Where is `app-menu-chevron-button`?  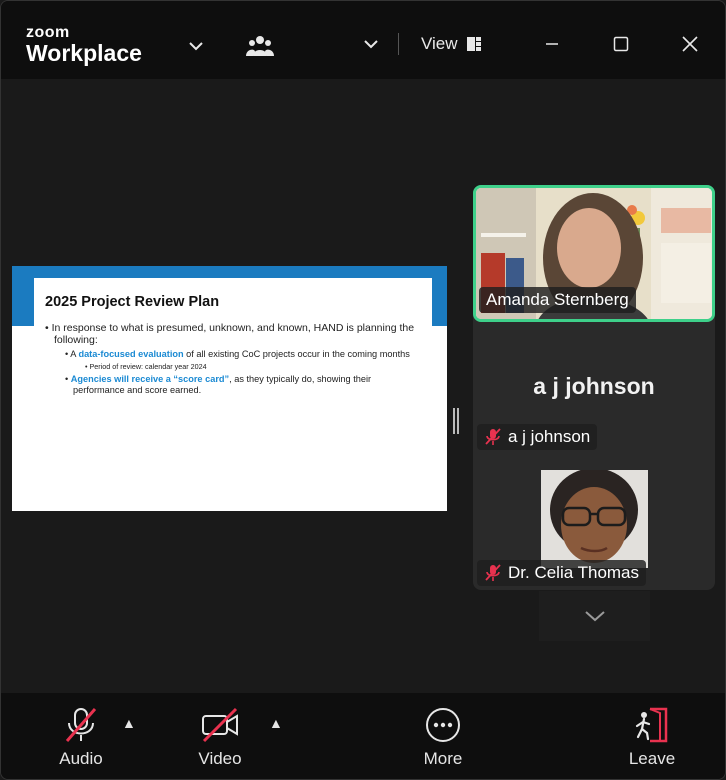 app-menu-chevron-button is located at coordinates (196, 46).